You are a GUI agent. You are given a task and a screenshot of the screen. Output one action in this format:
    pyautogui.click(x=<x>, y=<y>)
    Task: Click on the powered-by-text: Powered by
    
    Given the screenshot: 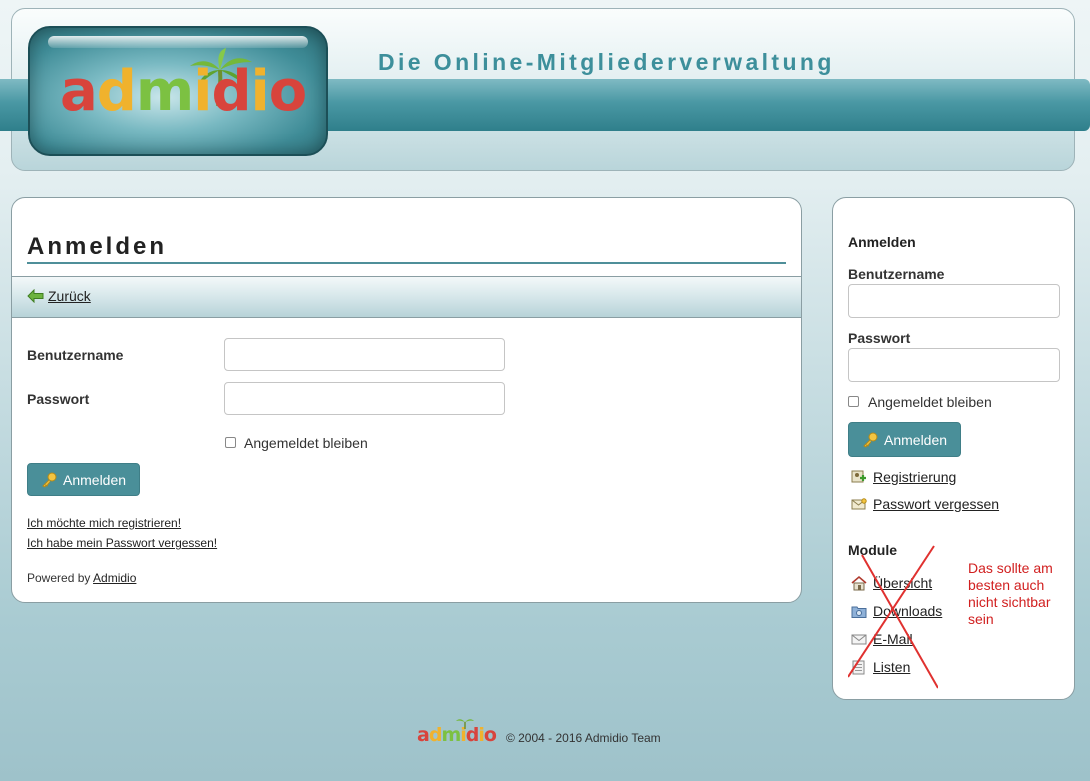 What is the action you would take?
    pyautogui.click(x=59, y=578)
    